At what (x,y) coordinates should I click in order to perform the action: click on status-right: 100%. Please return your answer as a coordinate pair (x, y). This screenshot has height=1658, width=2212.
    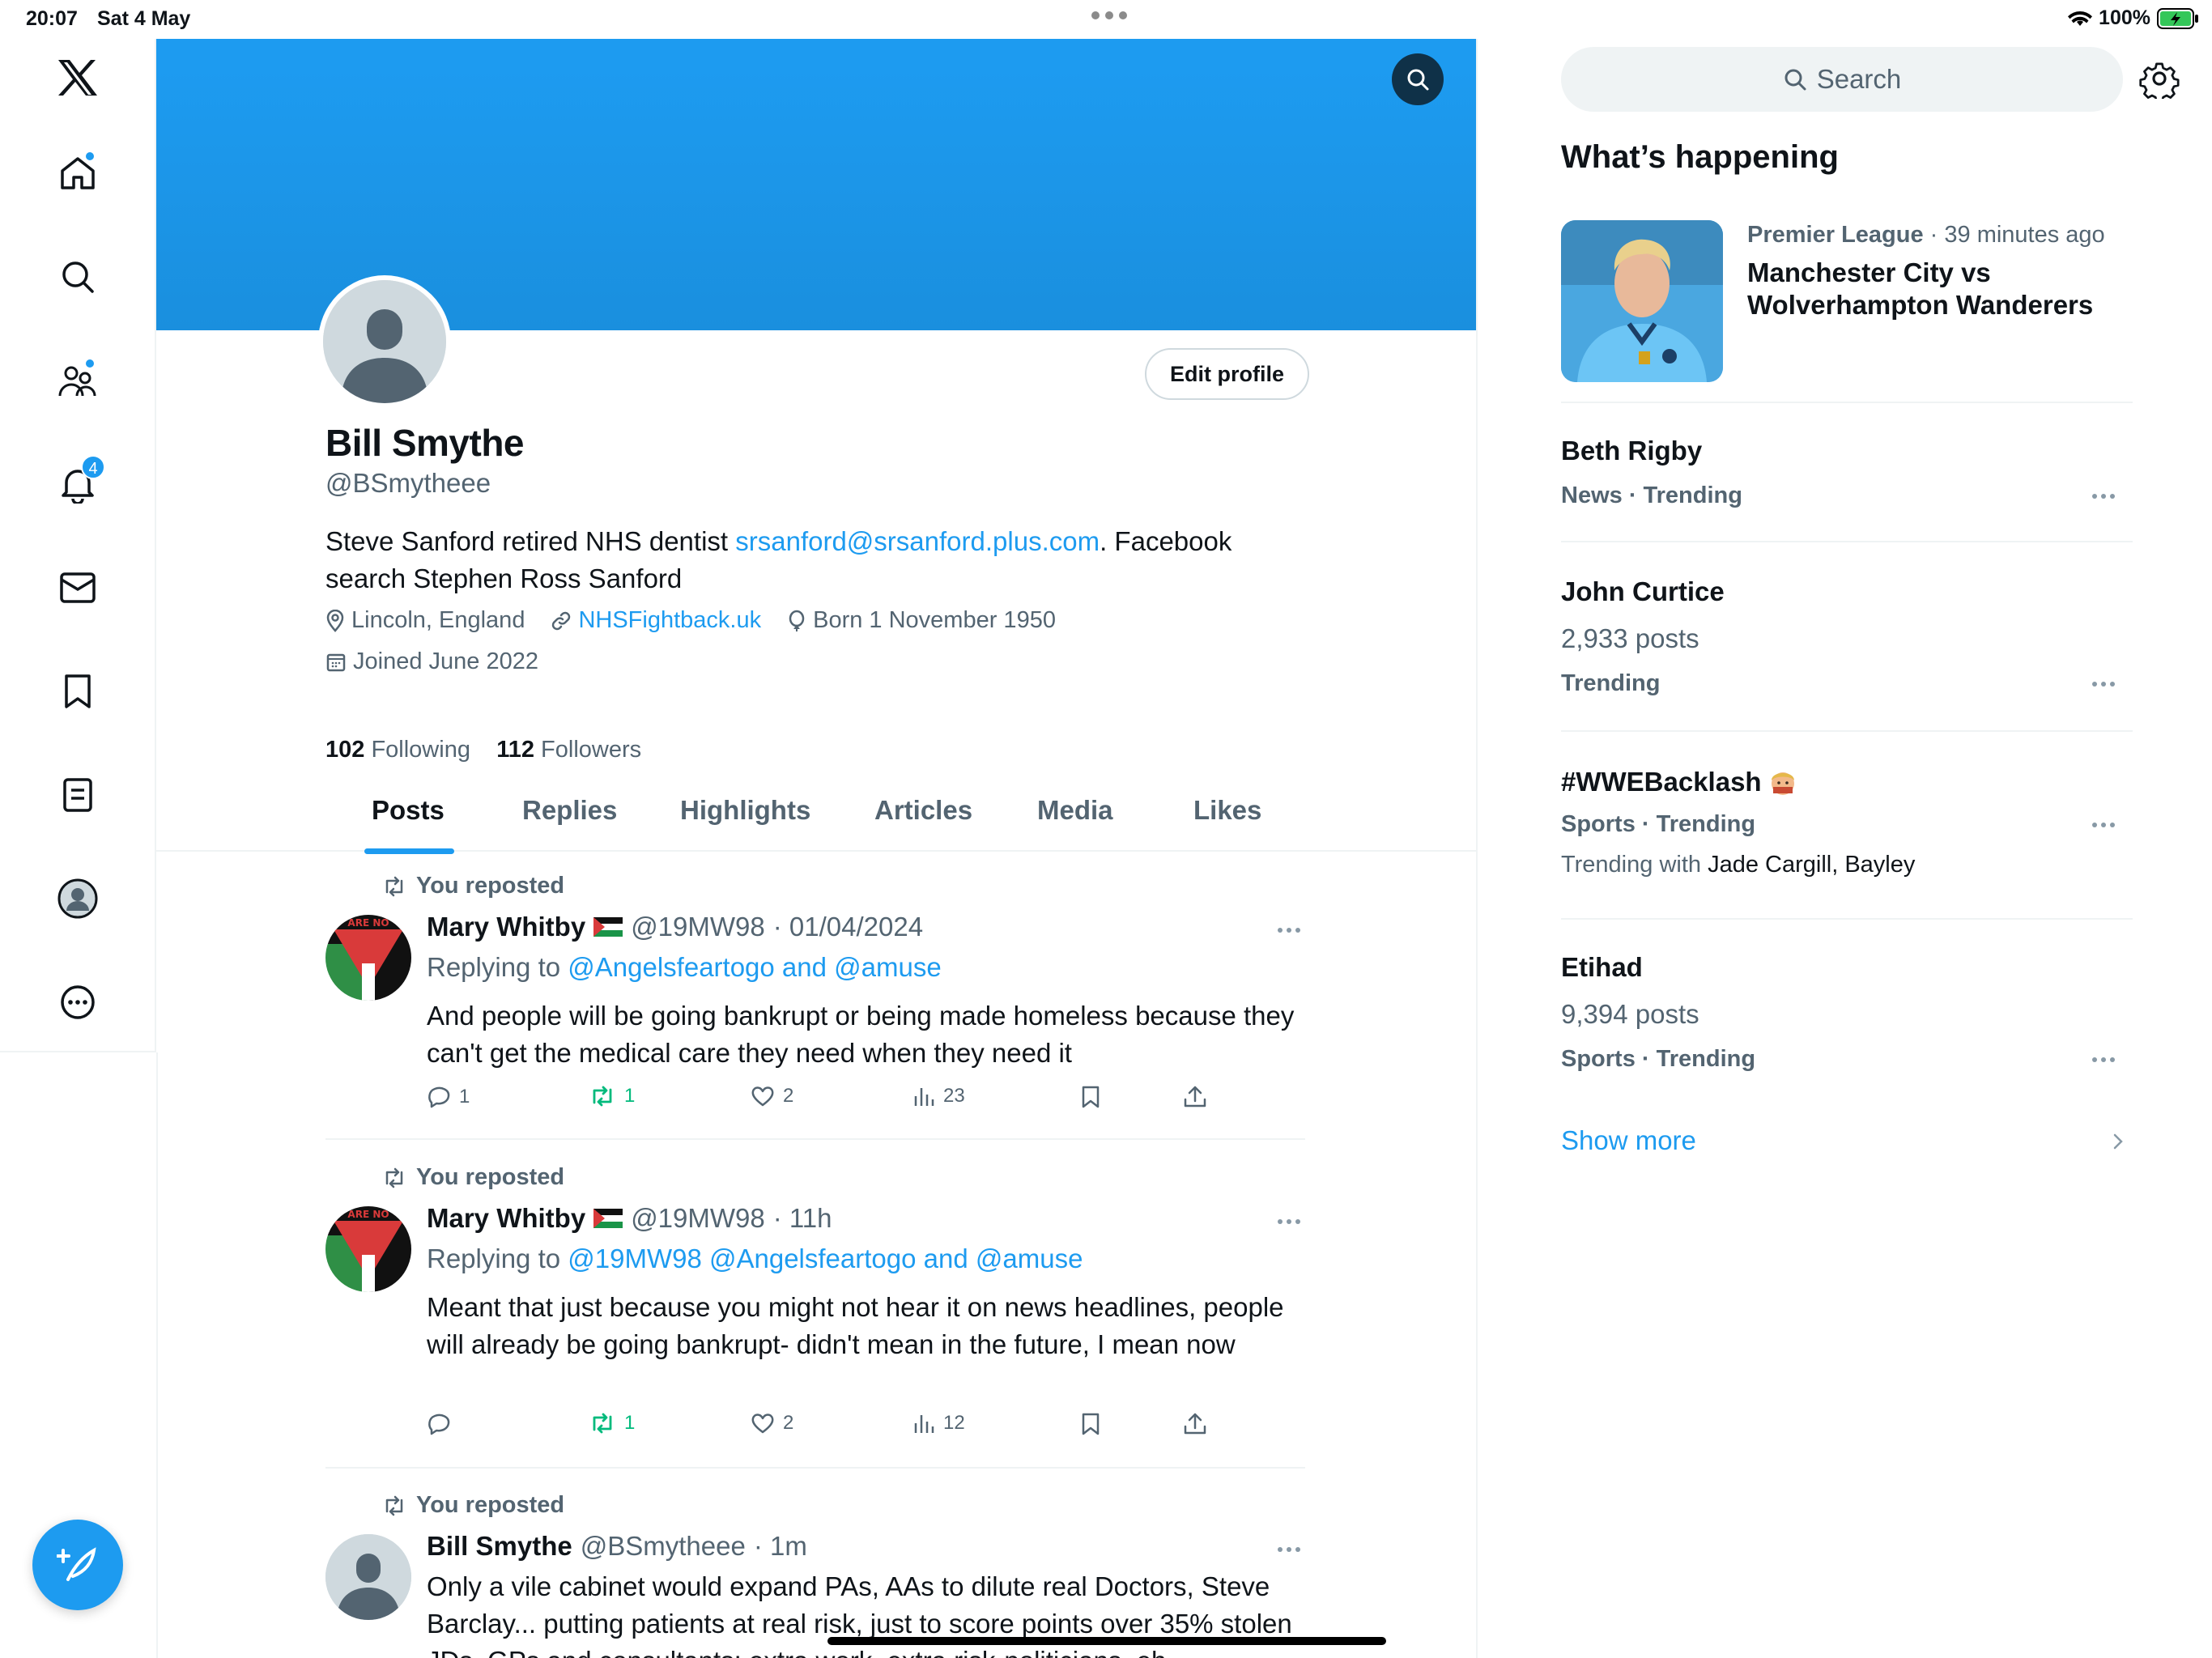
    Looking at the image, I should click on (2133, 18).